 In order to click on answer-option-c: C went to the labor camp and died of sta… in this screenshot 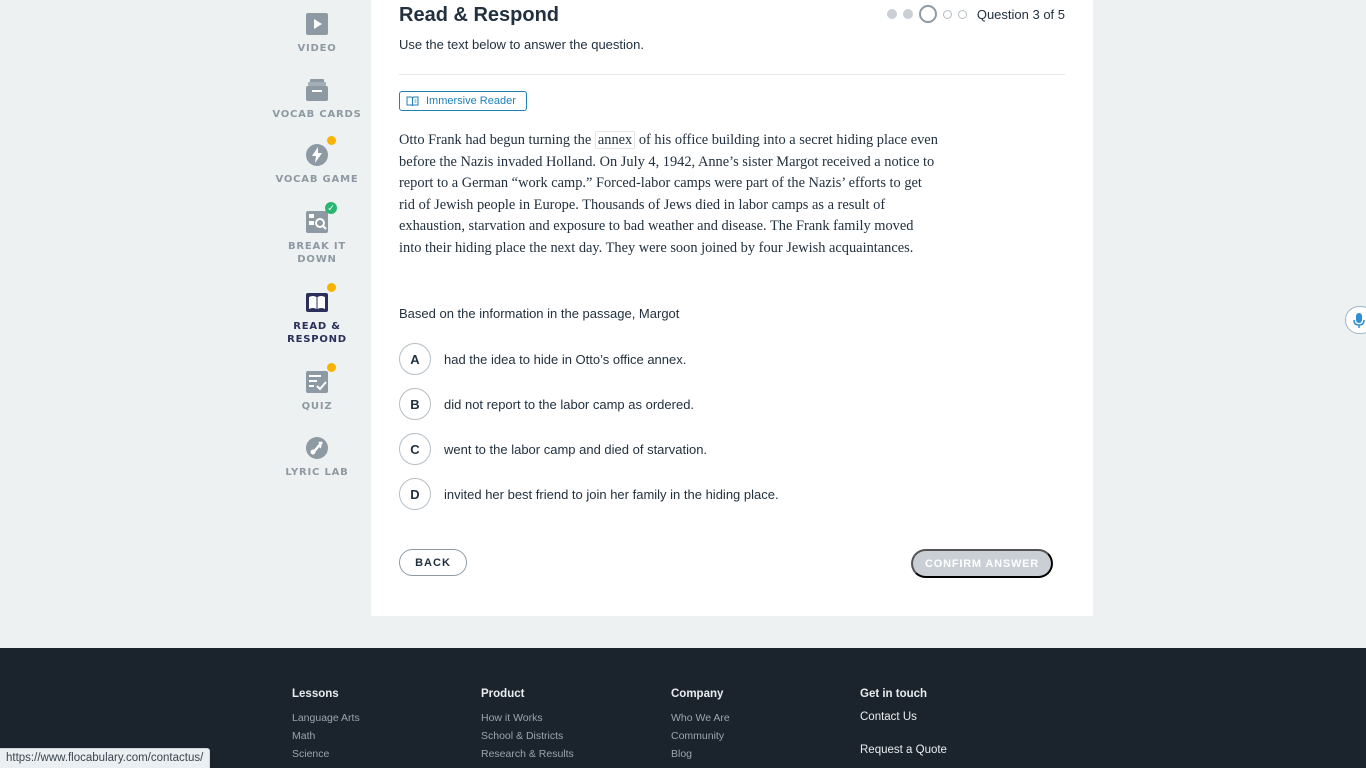, I will do `click(553, 449)`.